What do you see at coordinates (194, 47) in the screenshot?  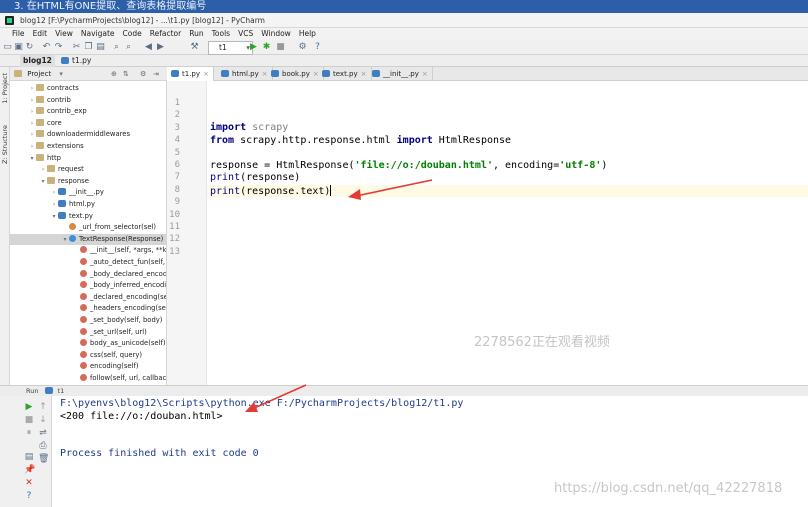 I see `build-icon: ⚒` at bounding box center [194, 47].